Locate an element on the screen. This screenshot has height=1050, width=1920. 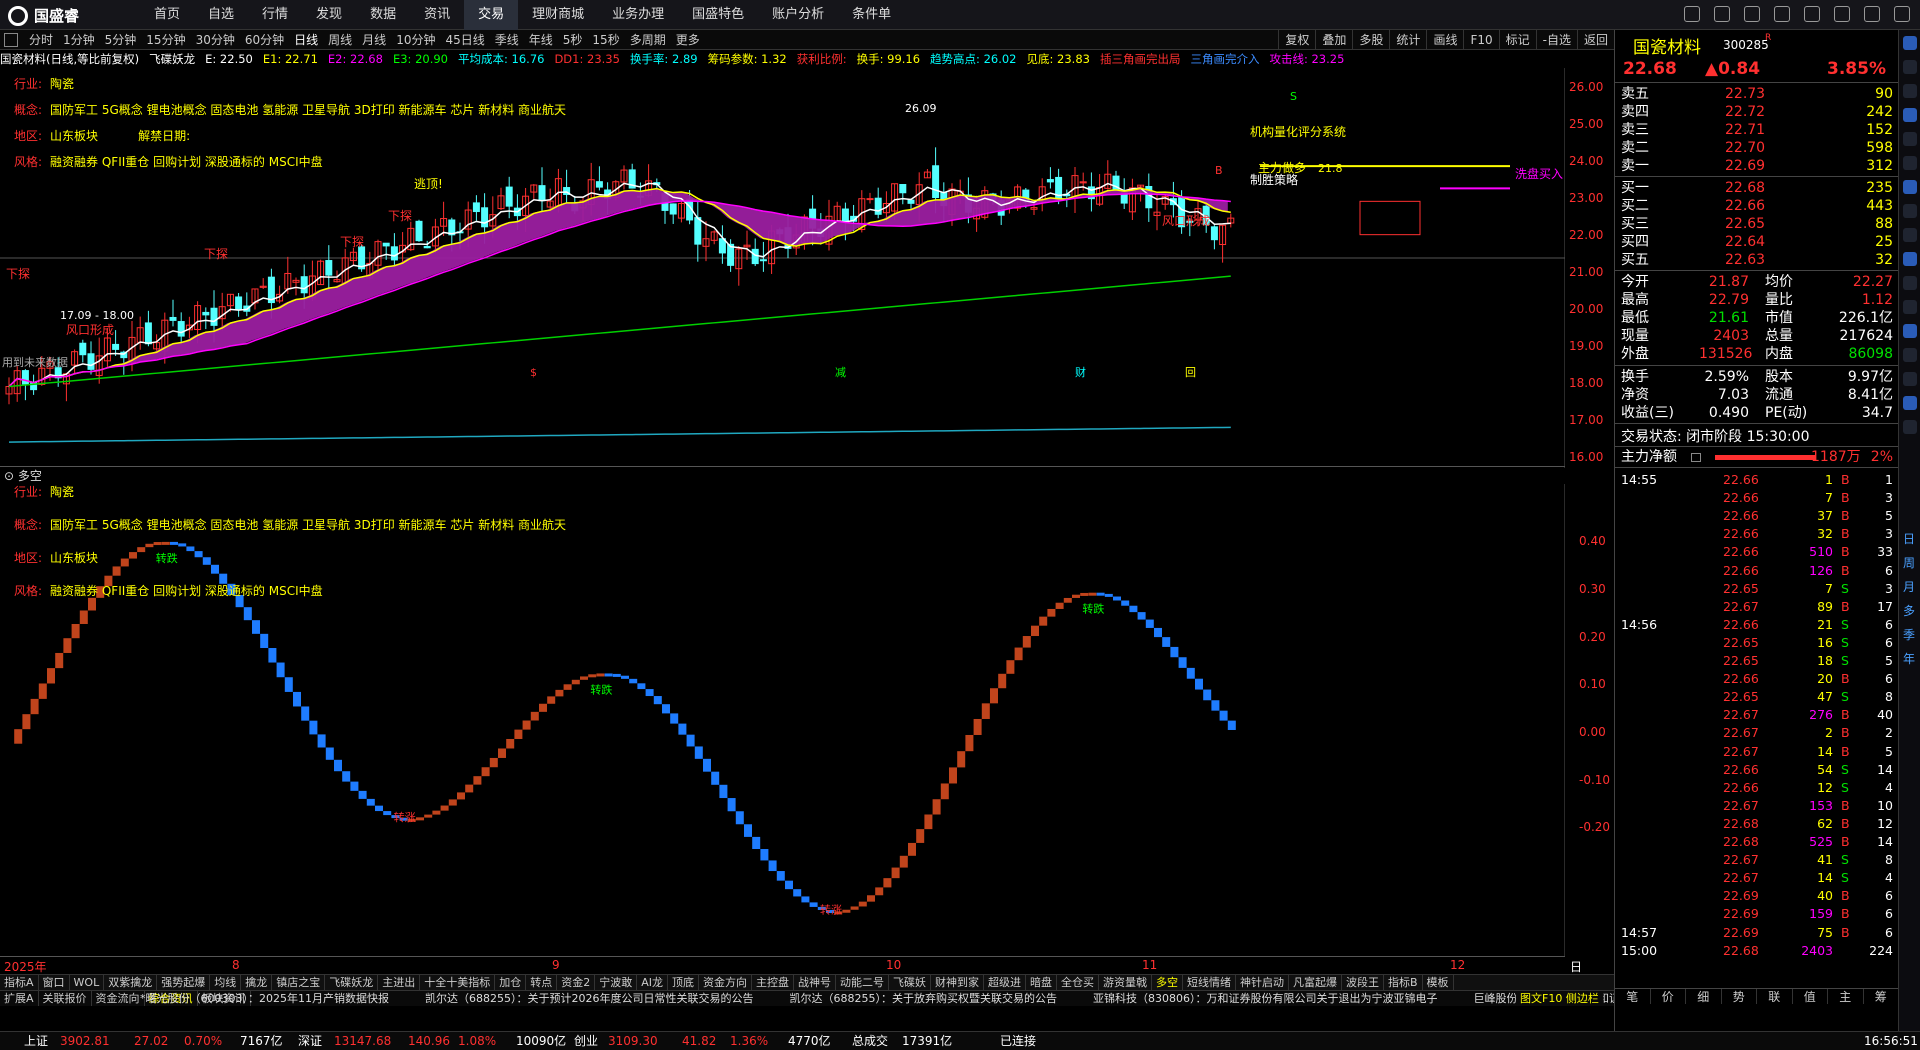
indicator-tab: AI龙 is located at coordinates (652, 982).